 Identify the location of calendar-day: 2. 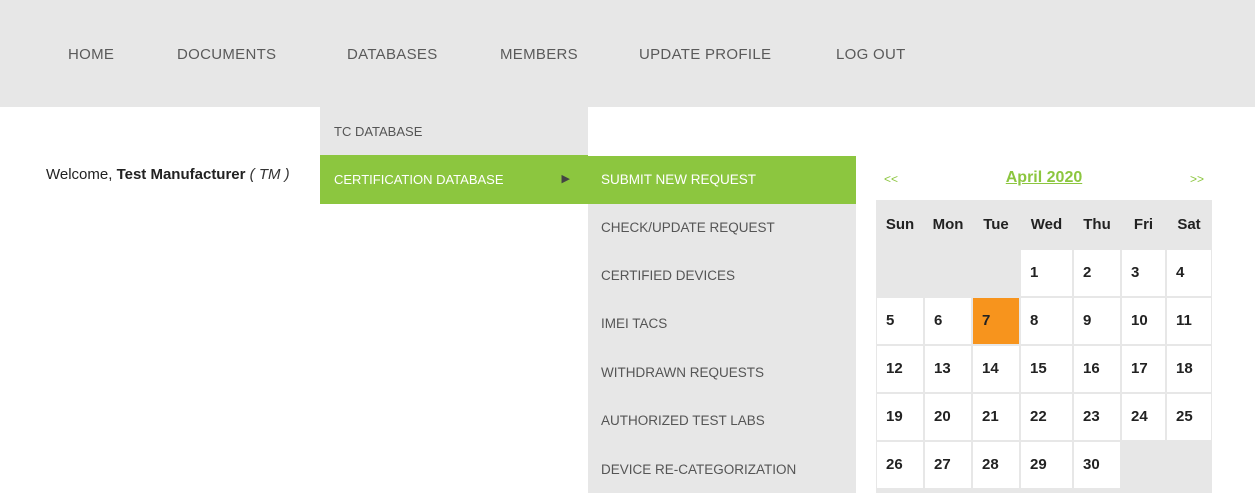
(1097, 273).